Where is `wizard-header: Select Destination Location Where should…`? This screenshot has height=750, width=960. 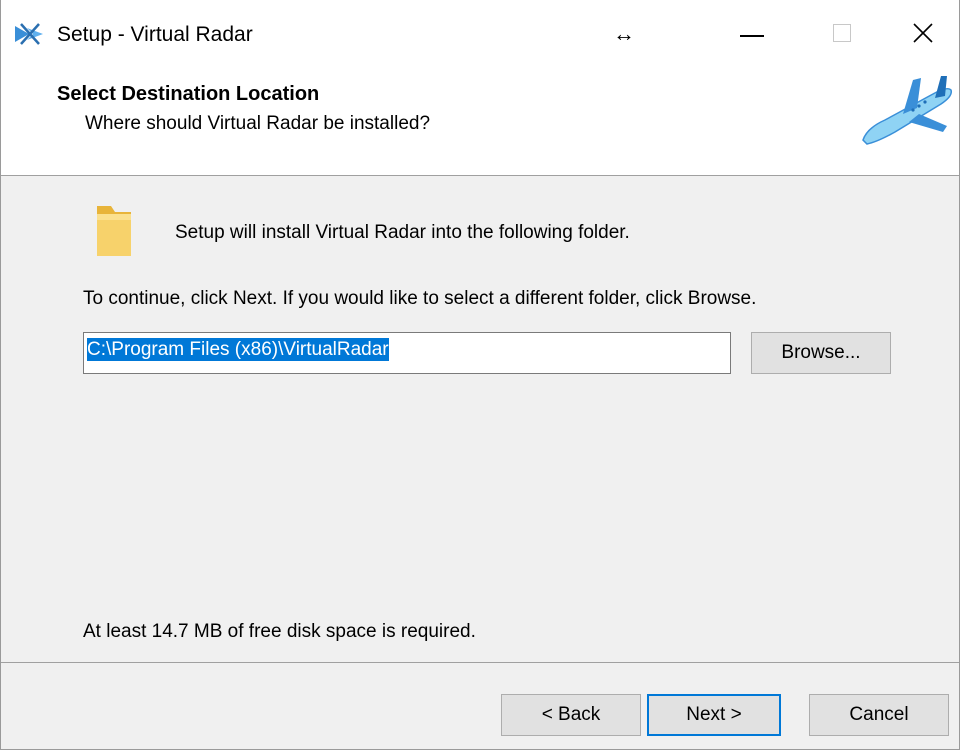
wizard-header: Select Destination Location Where should… is located at coordinates (480, 121).